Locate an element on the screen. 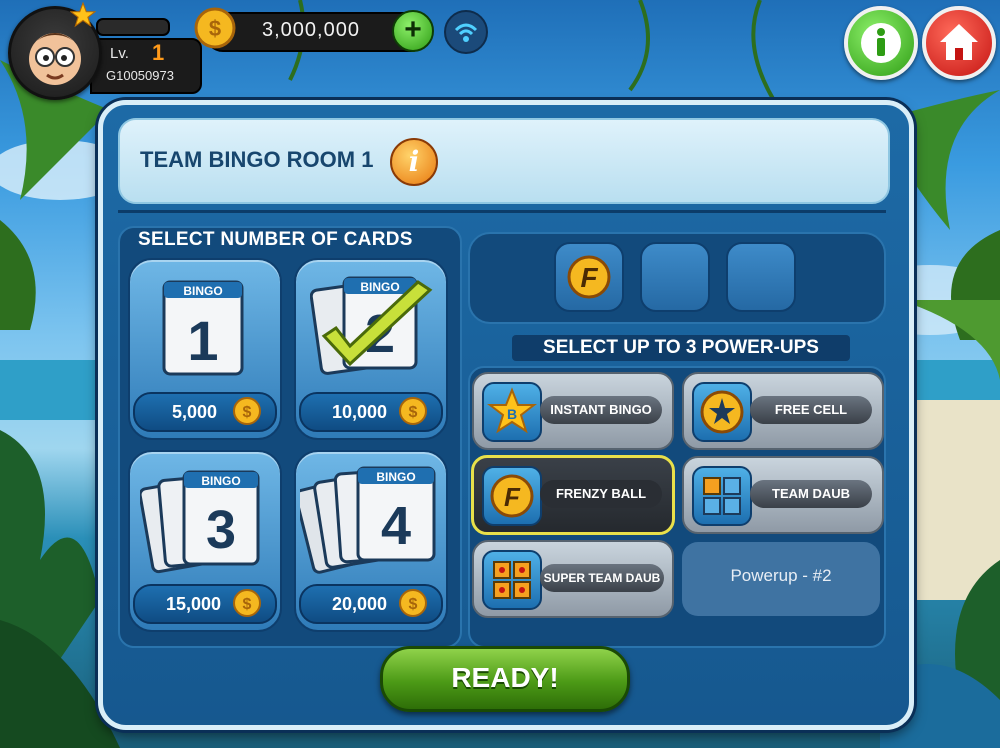 The height and width of the screenshot is (748, 1000). powerup-free-cell: FREE CELL is located at coordinates (783, 411).